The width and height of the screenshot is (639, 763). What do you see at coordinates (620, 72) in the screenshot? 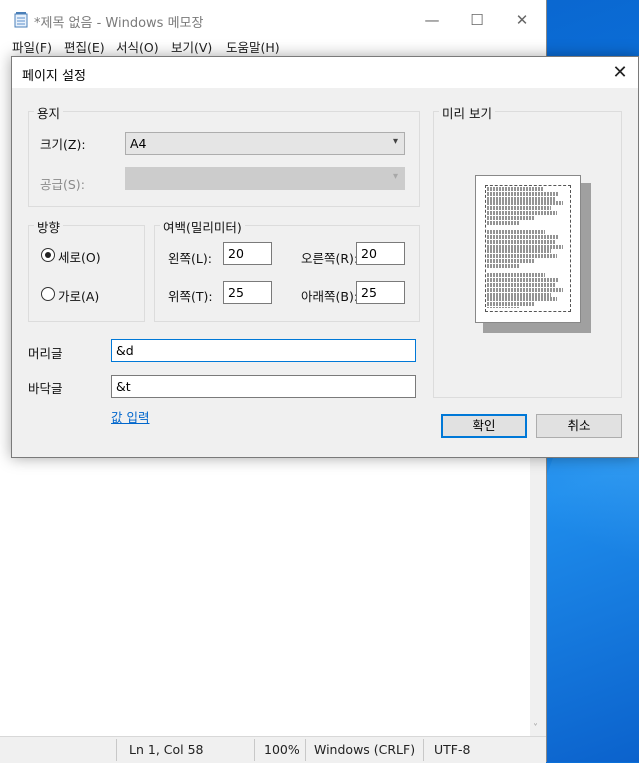
I see `dialog-close-button: ✕` at bounding box center [620, 72].